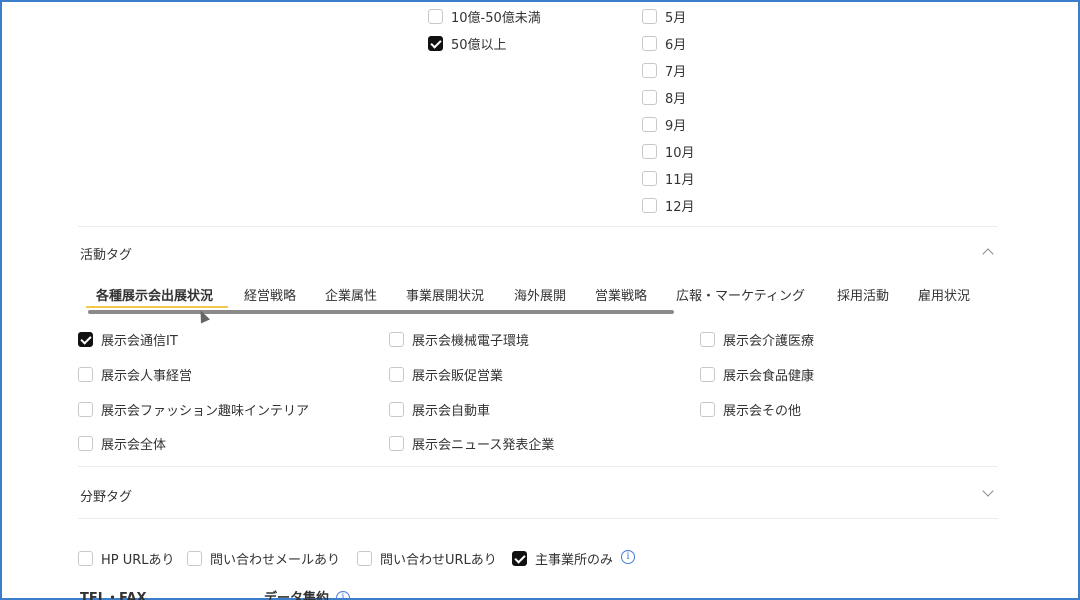 The height and width of the screenshot is (600, 1080). I want to click on tag-label: 展示会全体, so click(134, 445).